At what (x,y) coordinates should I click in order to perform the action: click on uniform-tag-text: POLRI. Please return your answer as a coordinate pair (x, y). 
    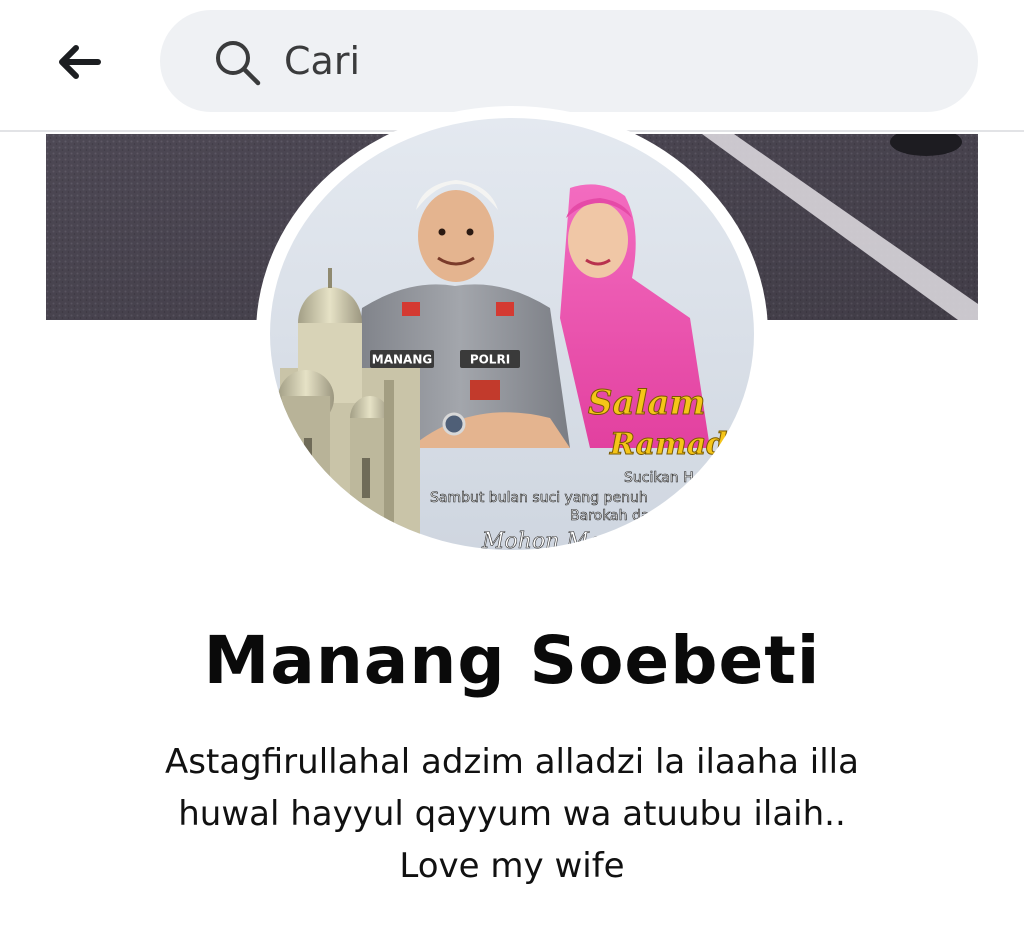
    Looking at the image, I should click on (490, 360).